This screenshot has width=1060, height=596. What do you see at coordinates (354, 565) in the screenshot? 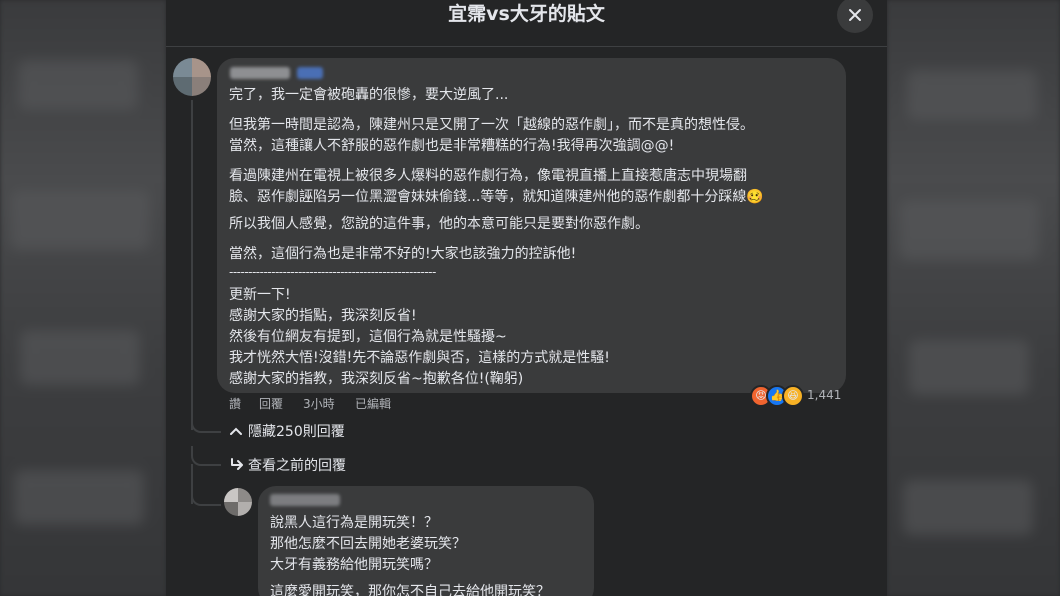
I see `comment-line: 大牙有義務給他開玩笑嗎？` at bounding box center [354, 565].